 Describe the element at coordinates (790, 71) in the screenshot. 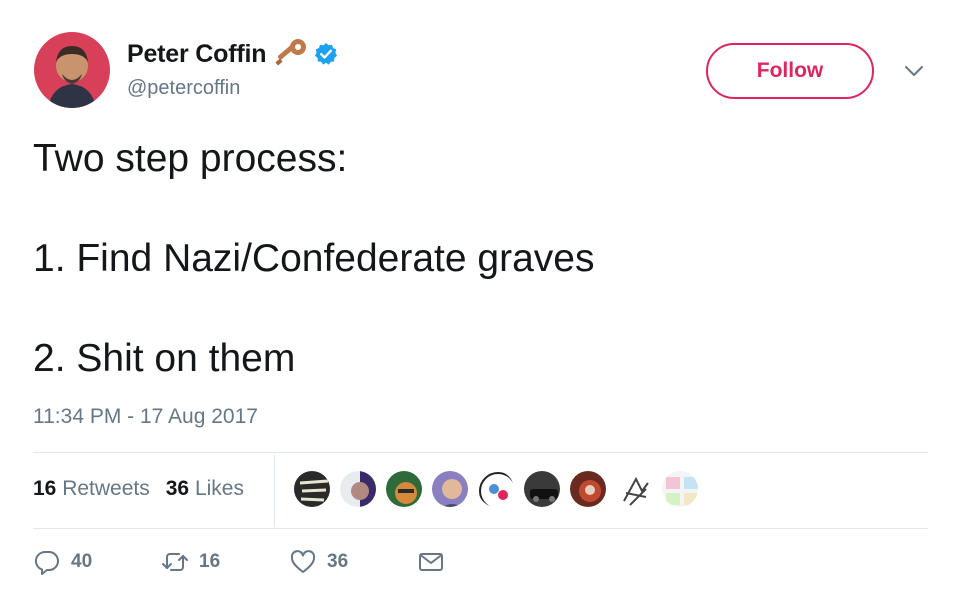

I see `follow-button: Follow` at that location.